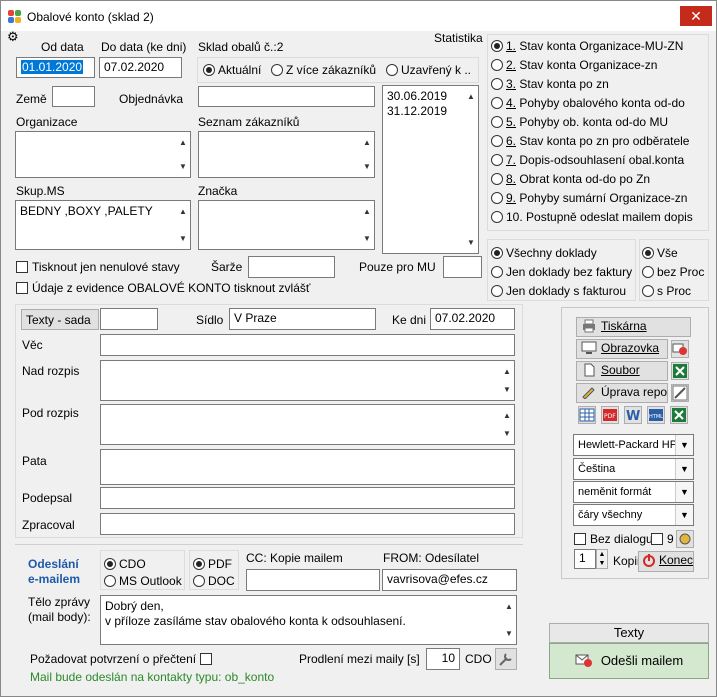 The image size is (717, 697). What do you see at coordinates (633, 327) in the screenshot?
I see `tiskarna-button: Tiskárna` at bounding box center [633, 327].